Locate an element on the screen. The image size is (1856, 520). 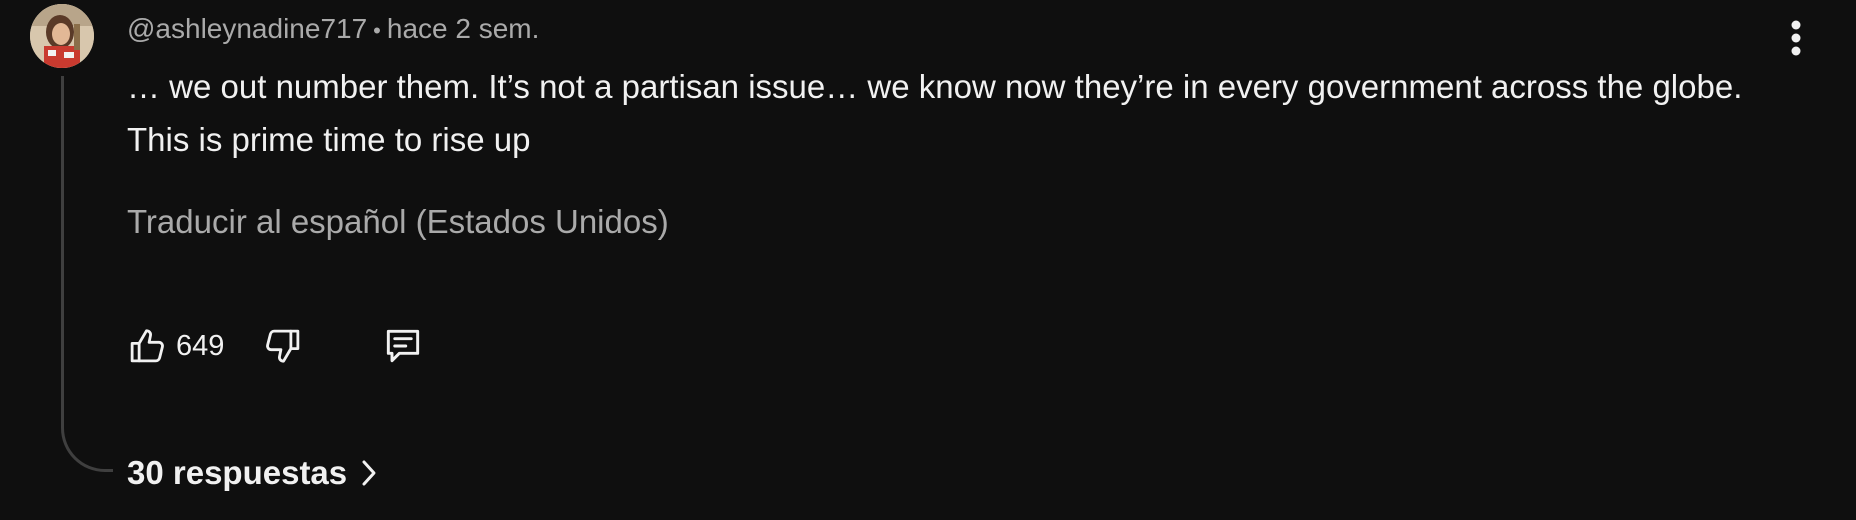
view-replies-button: 30 respuestas is located at coordinates (252, 473).